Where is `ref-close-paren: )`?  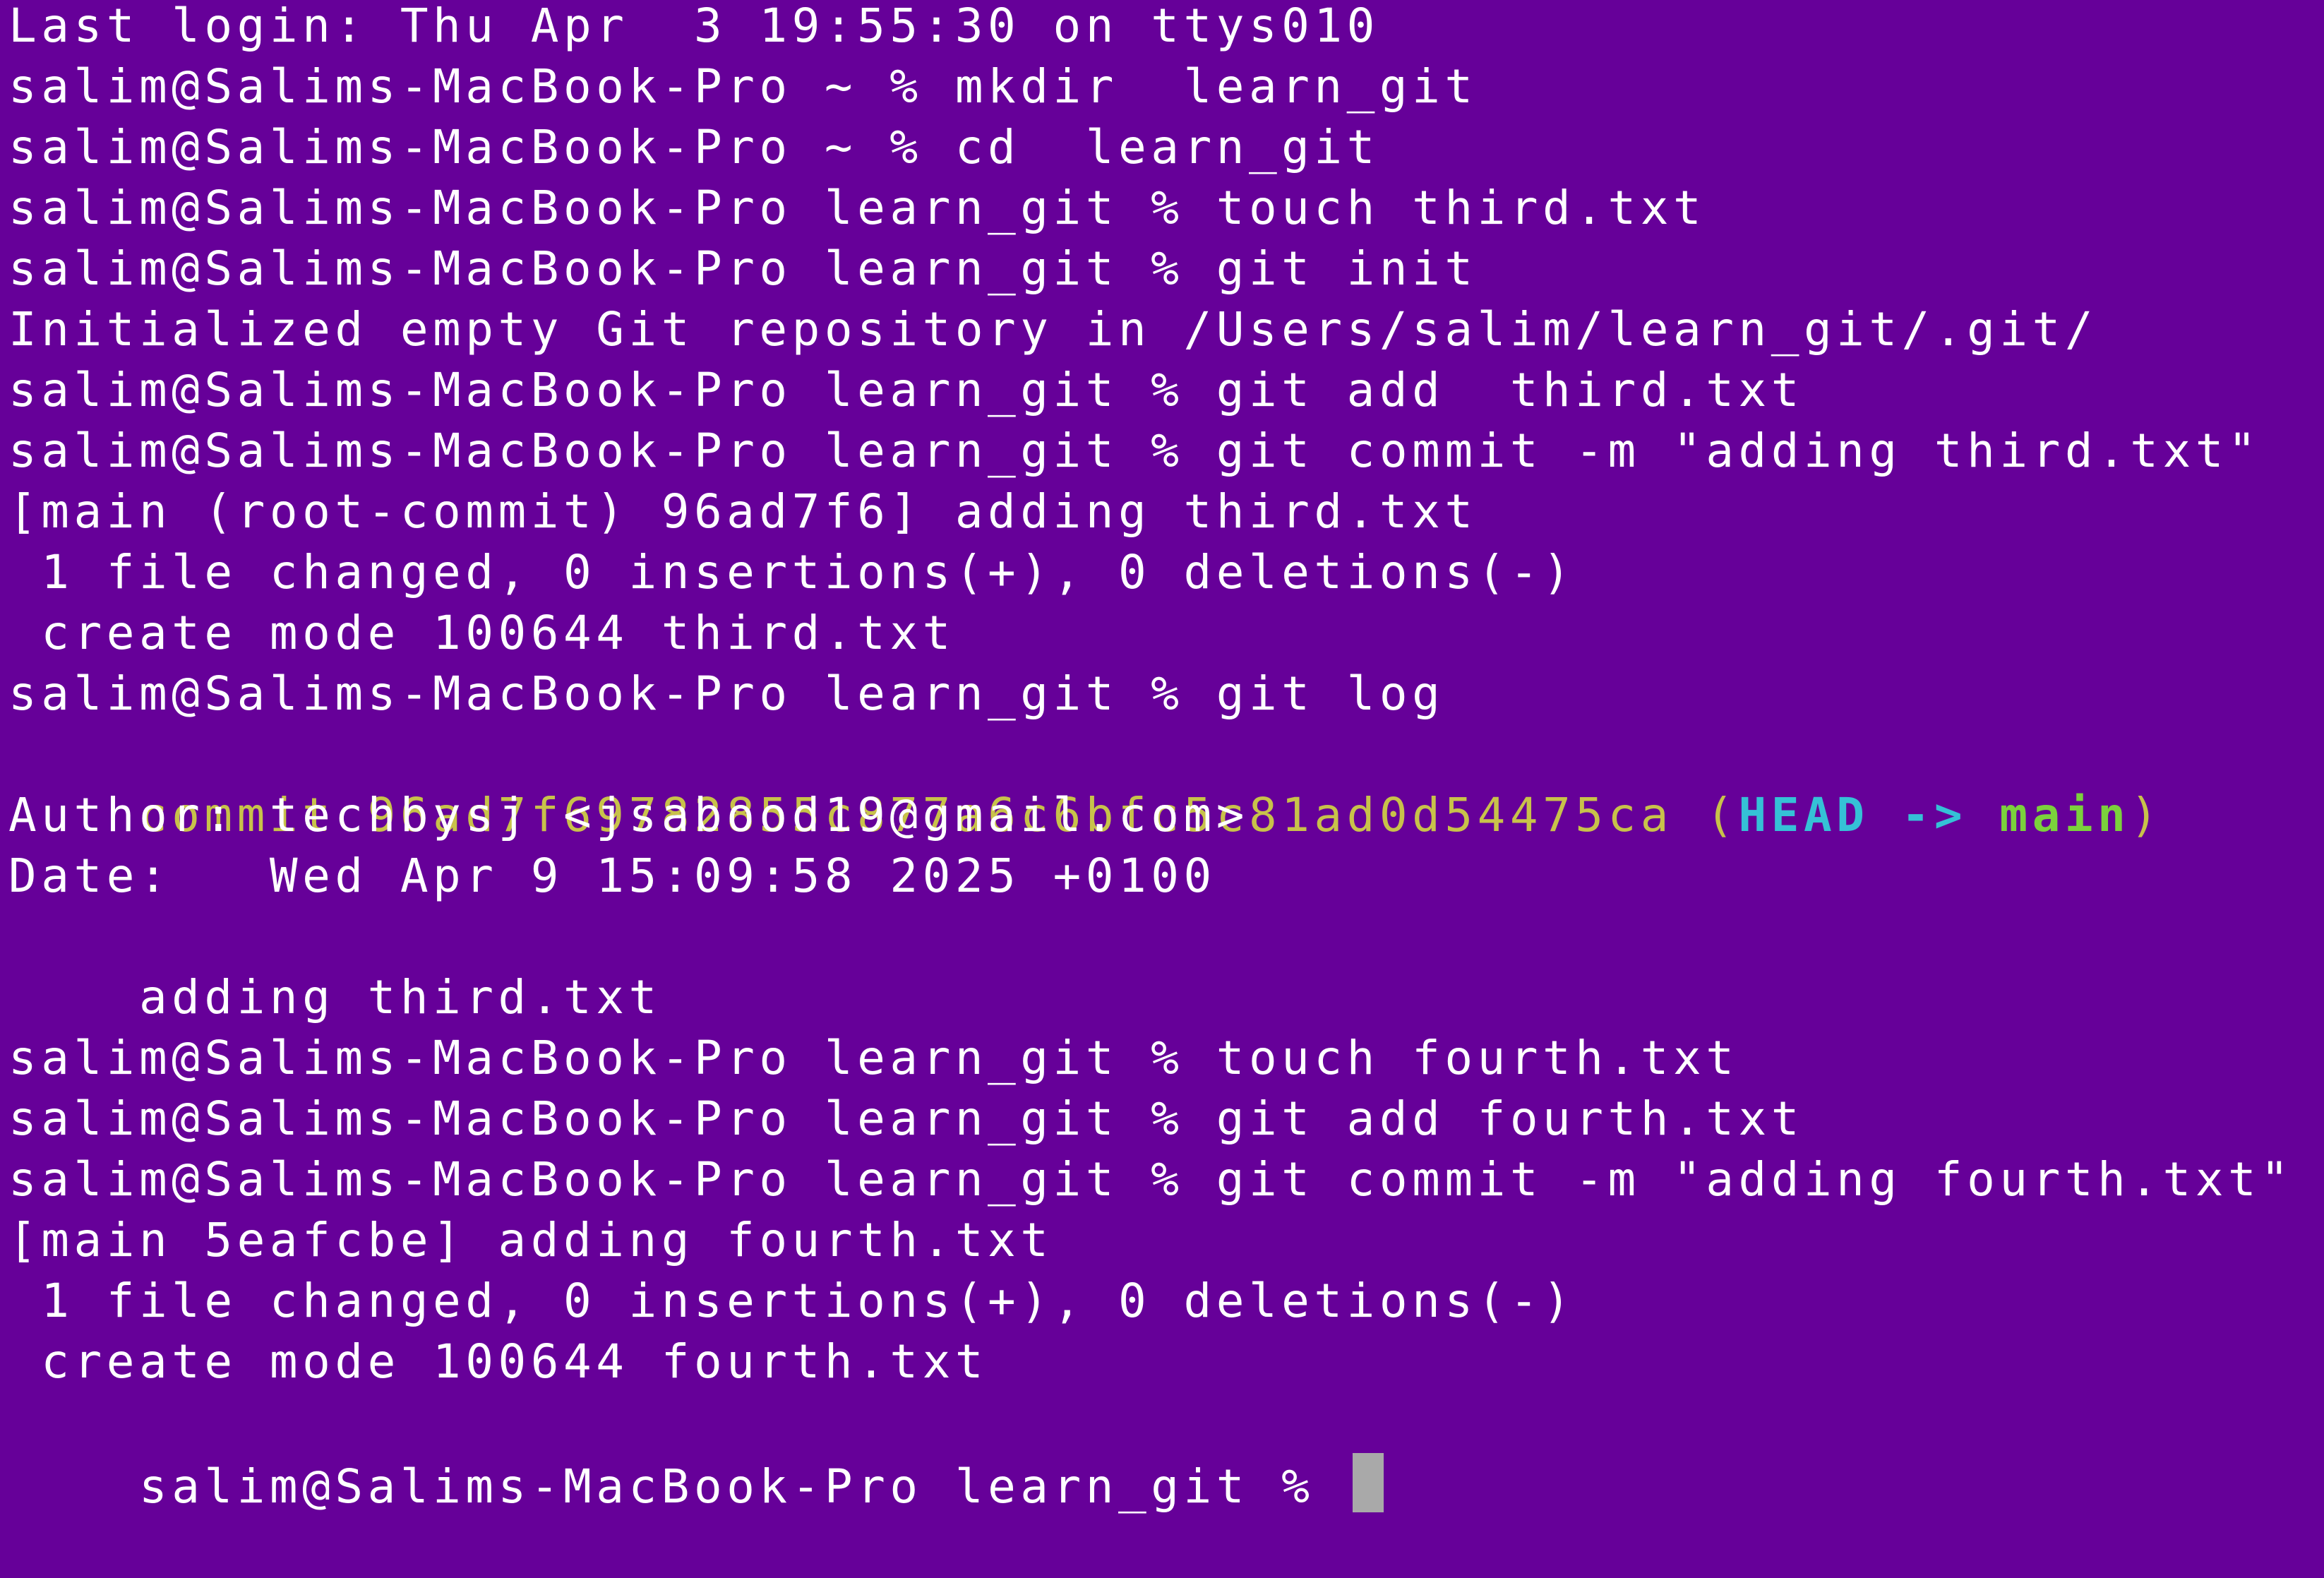 ref-close-paren: ) is located at coordinates (2146, 815).